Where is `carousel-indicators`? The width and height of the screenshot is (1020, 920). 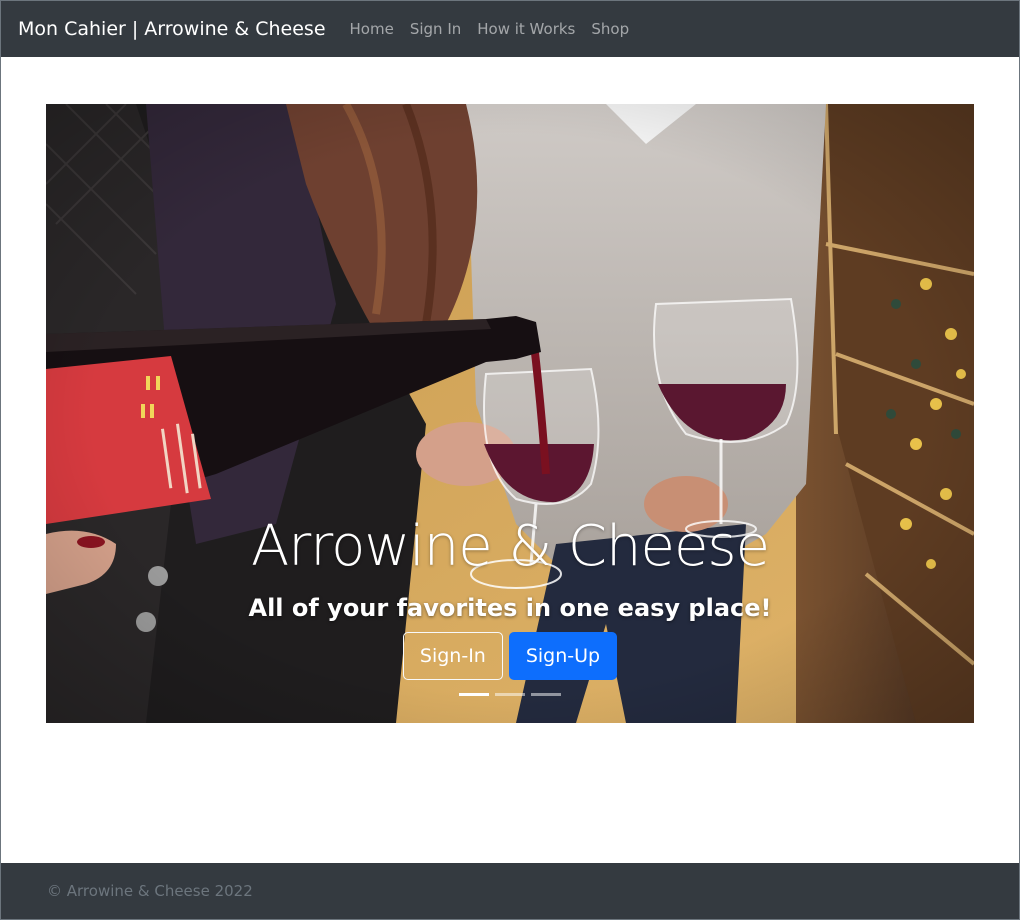
carousel-indicators is located at coordinates (510, 694).